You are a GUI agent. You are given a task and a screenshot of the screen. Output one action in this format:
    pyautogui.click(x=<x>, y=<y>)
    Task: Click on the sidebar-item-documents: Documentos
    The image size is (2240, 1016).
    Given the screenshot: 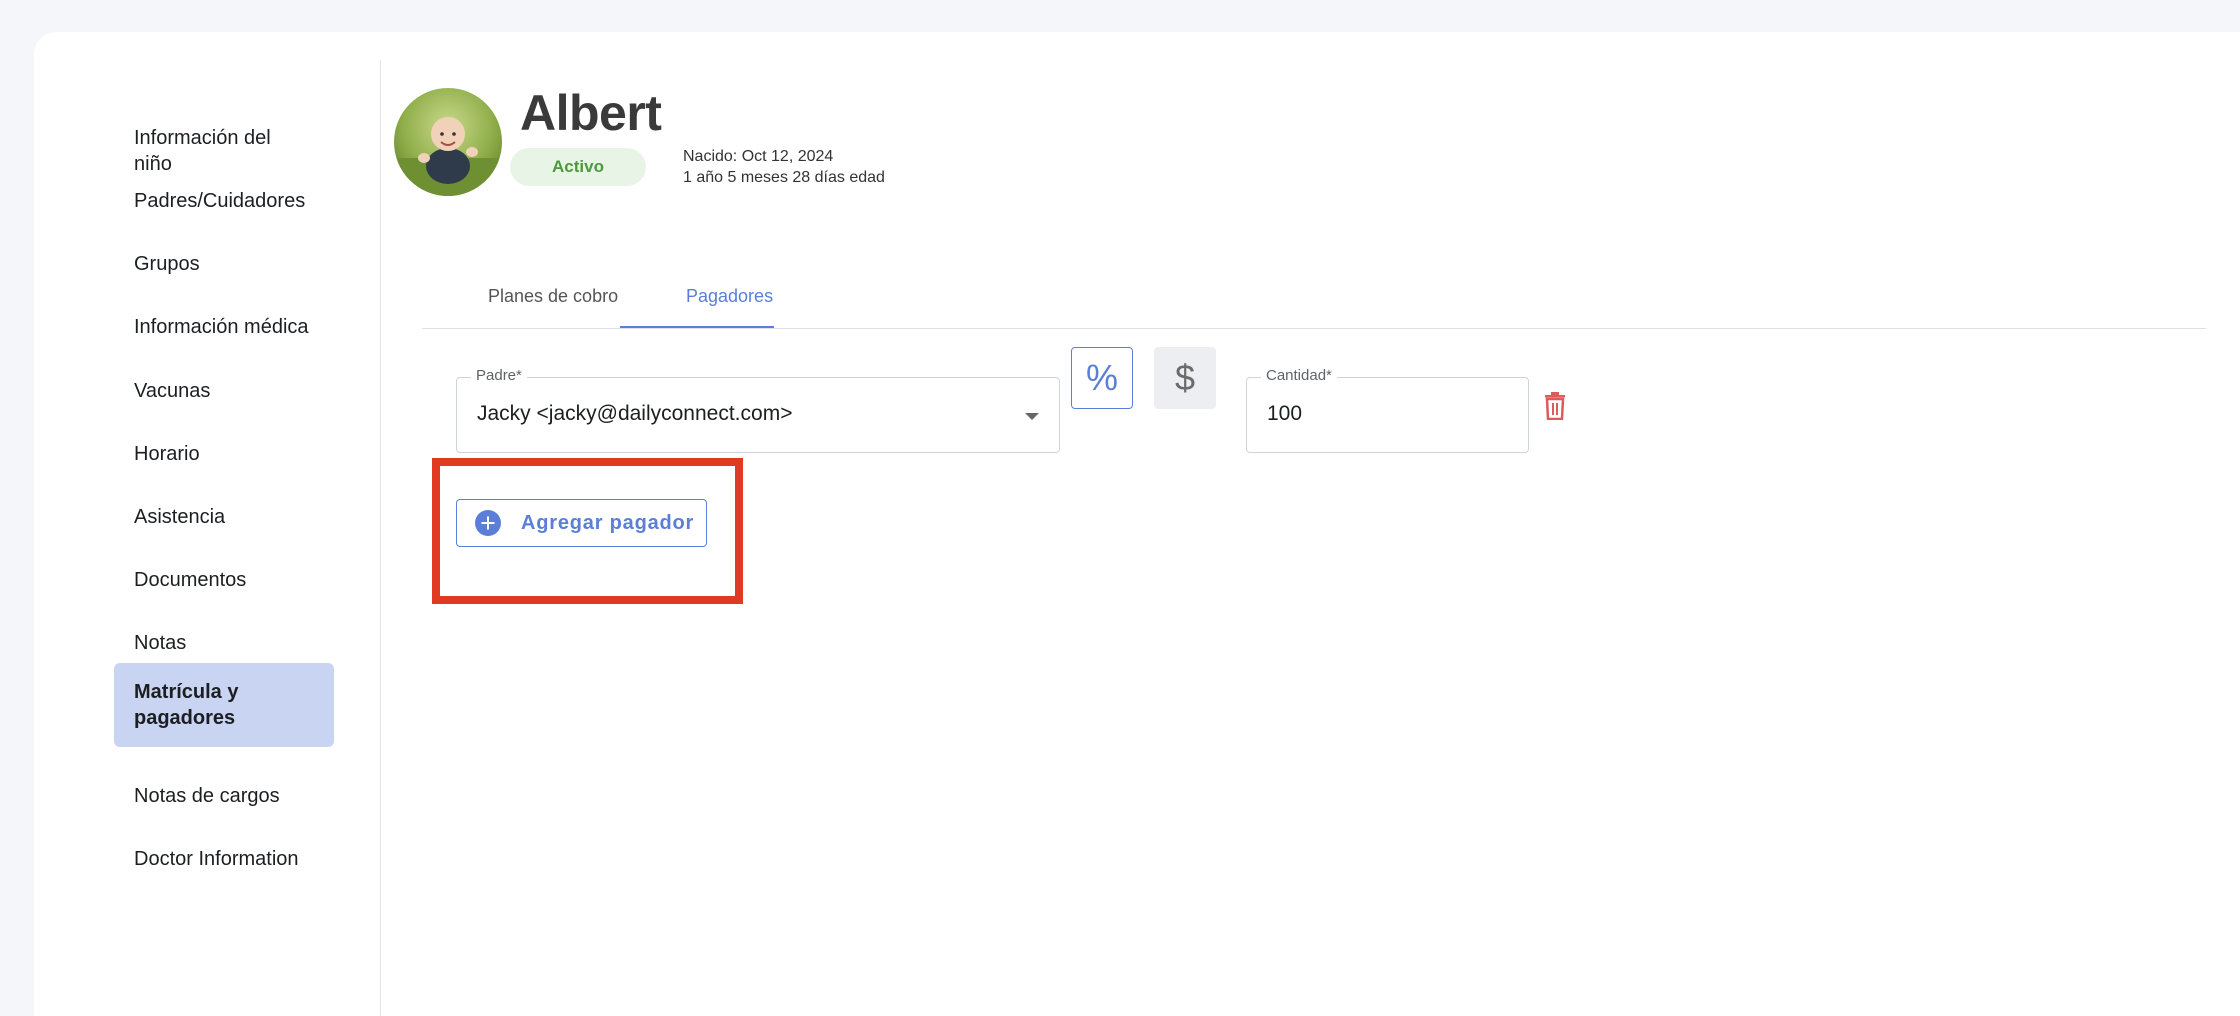 What is the action you would take?
    pyautogui.click(x=224, y=580)
    